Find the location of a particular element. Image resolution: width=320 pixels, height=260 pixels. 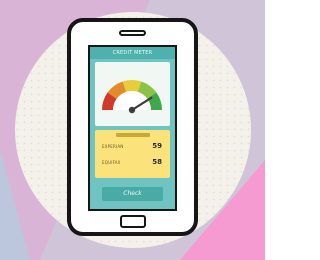

score-label: EXPERIAN is located at coordinates (113, 146).